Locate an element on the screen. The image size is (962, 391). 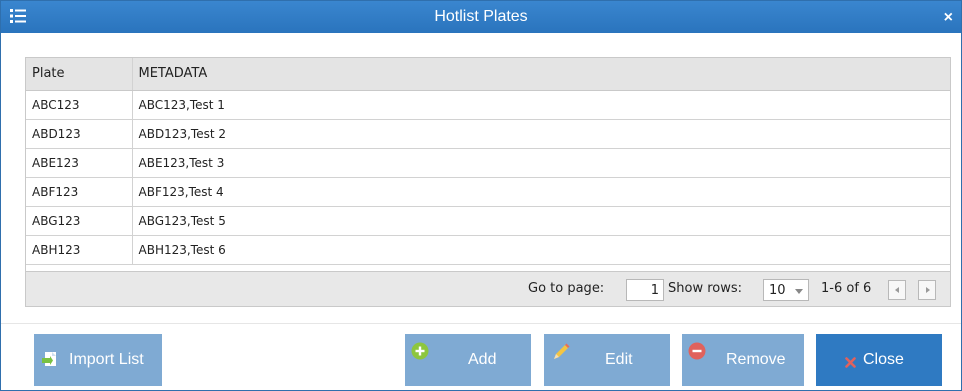
dialog-titlebar: Hotlist Plates × is located at coordinates (481, 17).